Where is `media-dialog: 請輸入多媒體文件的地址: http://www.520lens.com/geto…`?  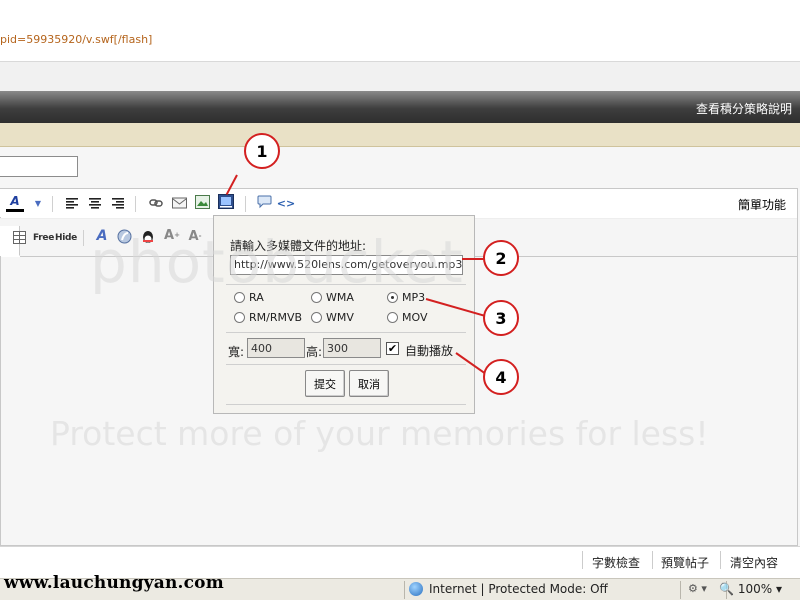 media-dialog: 請輸入多媒體文件的地址: http://www.520lens.com/geto… is located at coordinates (344, 314).